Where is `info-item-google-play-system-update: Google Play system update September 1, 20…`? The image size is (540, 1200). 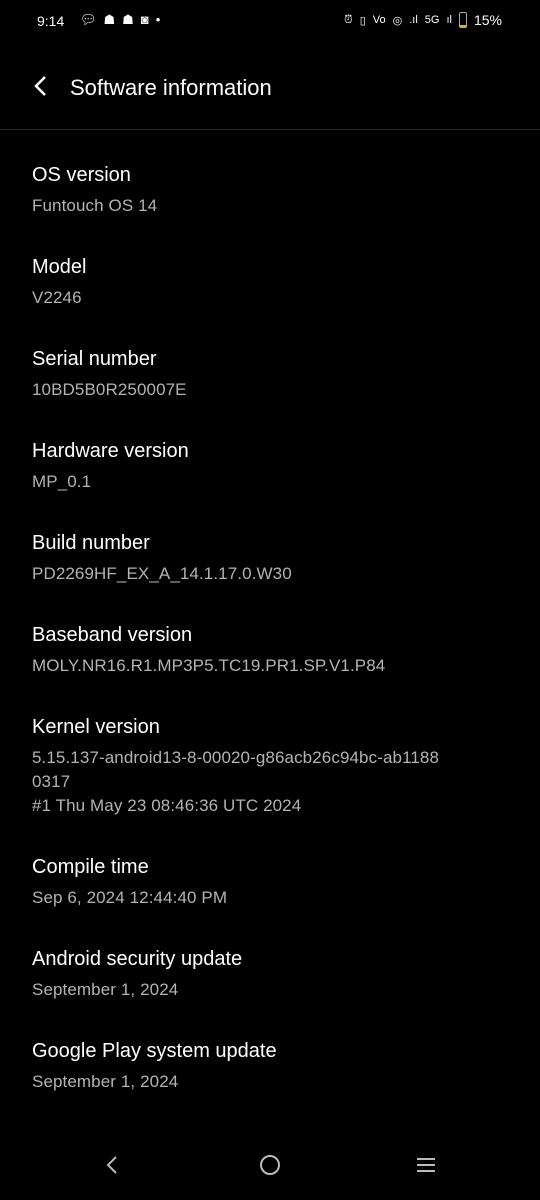 info-item-google-play-system-update: Google Play system update September 1, 20… is located at coordinates (272, 1066).